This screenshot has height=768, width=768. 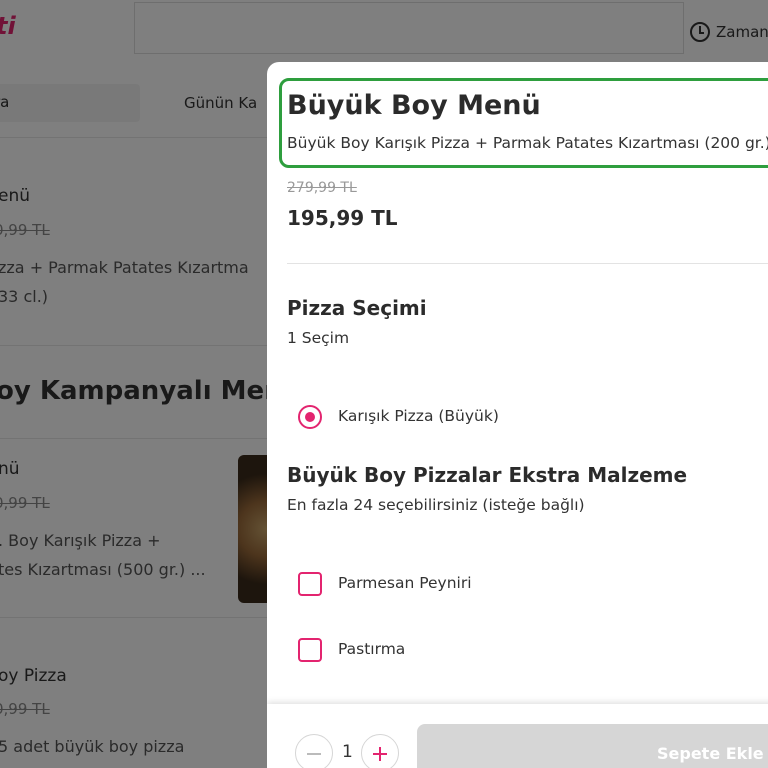 I want to click on minus-icon, so click(x=314, y=754).